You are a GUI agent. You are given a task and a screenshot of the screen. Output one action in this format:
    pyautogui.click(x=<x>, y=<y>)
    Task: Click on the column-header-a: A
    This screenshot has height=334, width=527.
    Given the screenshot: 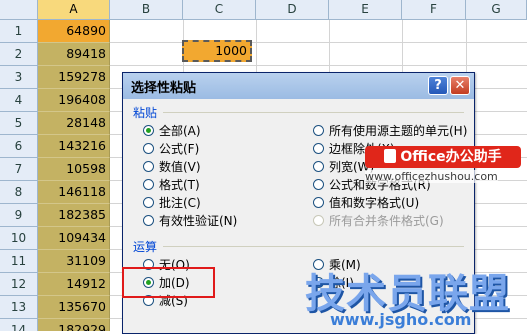 What is the action you would take?
    pyautogui.click(x=74, y=10)
    